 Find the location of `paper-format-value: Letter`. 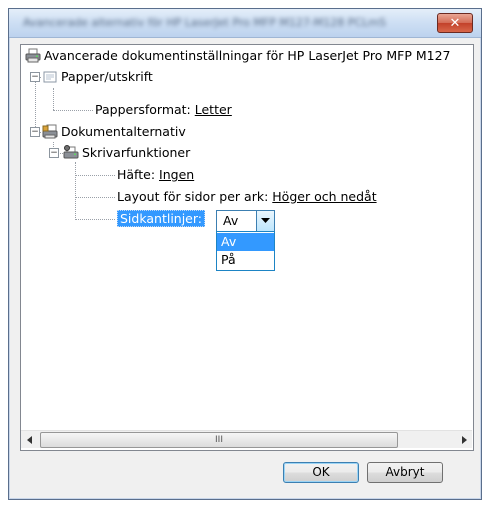

paper-format-value: Letter is located at coordinates (213, 109).